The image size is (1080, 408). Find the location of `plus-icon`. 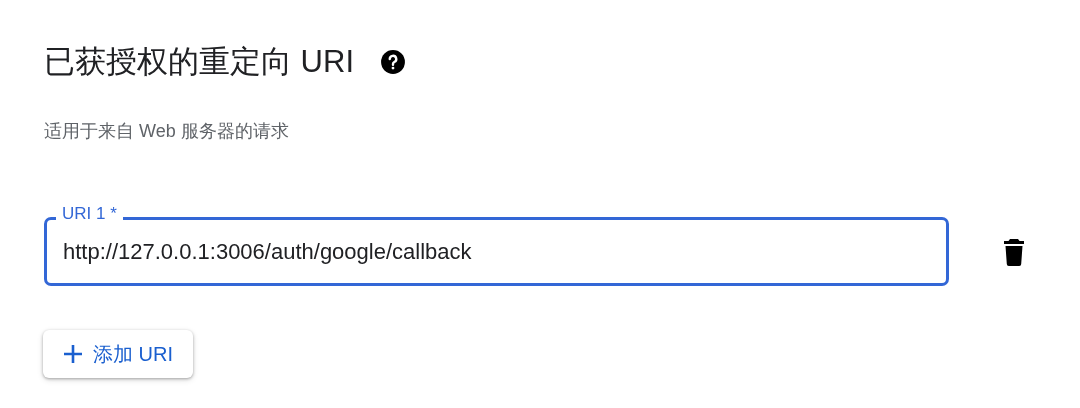

plus-icon is located at coordinates (73, 354).